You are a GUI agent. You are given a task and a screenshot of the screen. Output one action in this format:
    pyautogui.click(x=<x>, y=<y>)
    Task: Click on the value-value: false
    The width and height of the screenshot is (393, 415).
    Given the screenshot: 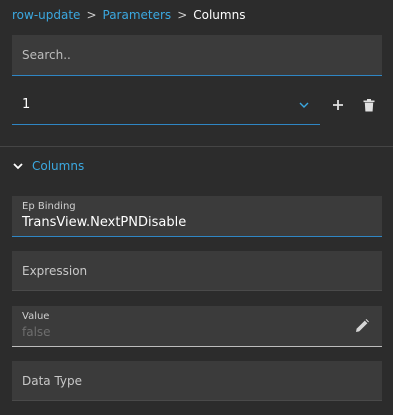 What is the action you would take?
    pyautogui.click(x=36, y=332)
    